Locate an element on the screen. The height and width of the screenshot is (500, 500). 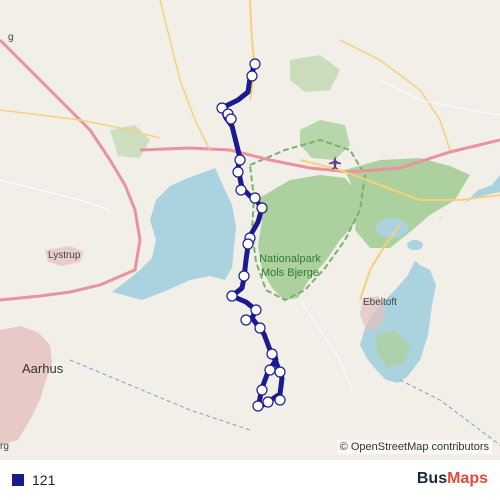
place-label-national-park-line2: Mols Bjerge is located at coordinates (290, 273).